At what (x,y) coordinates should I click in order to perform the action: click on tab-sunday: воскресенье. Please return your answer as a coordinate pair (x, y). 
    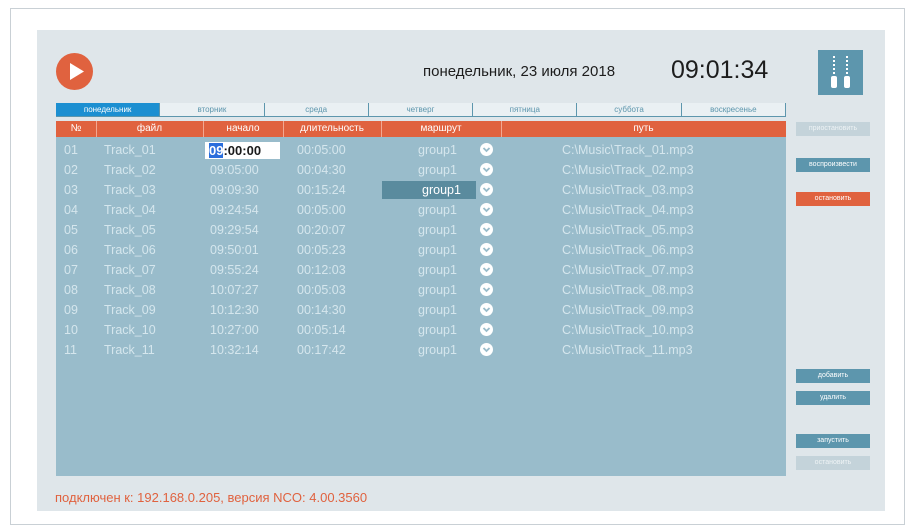
    Looking at the image, I should click on (734, 109).